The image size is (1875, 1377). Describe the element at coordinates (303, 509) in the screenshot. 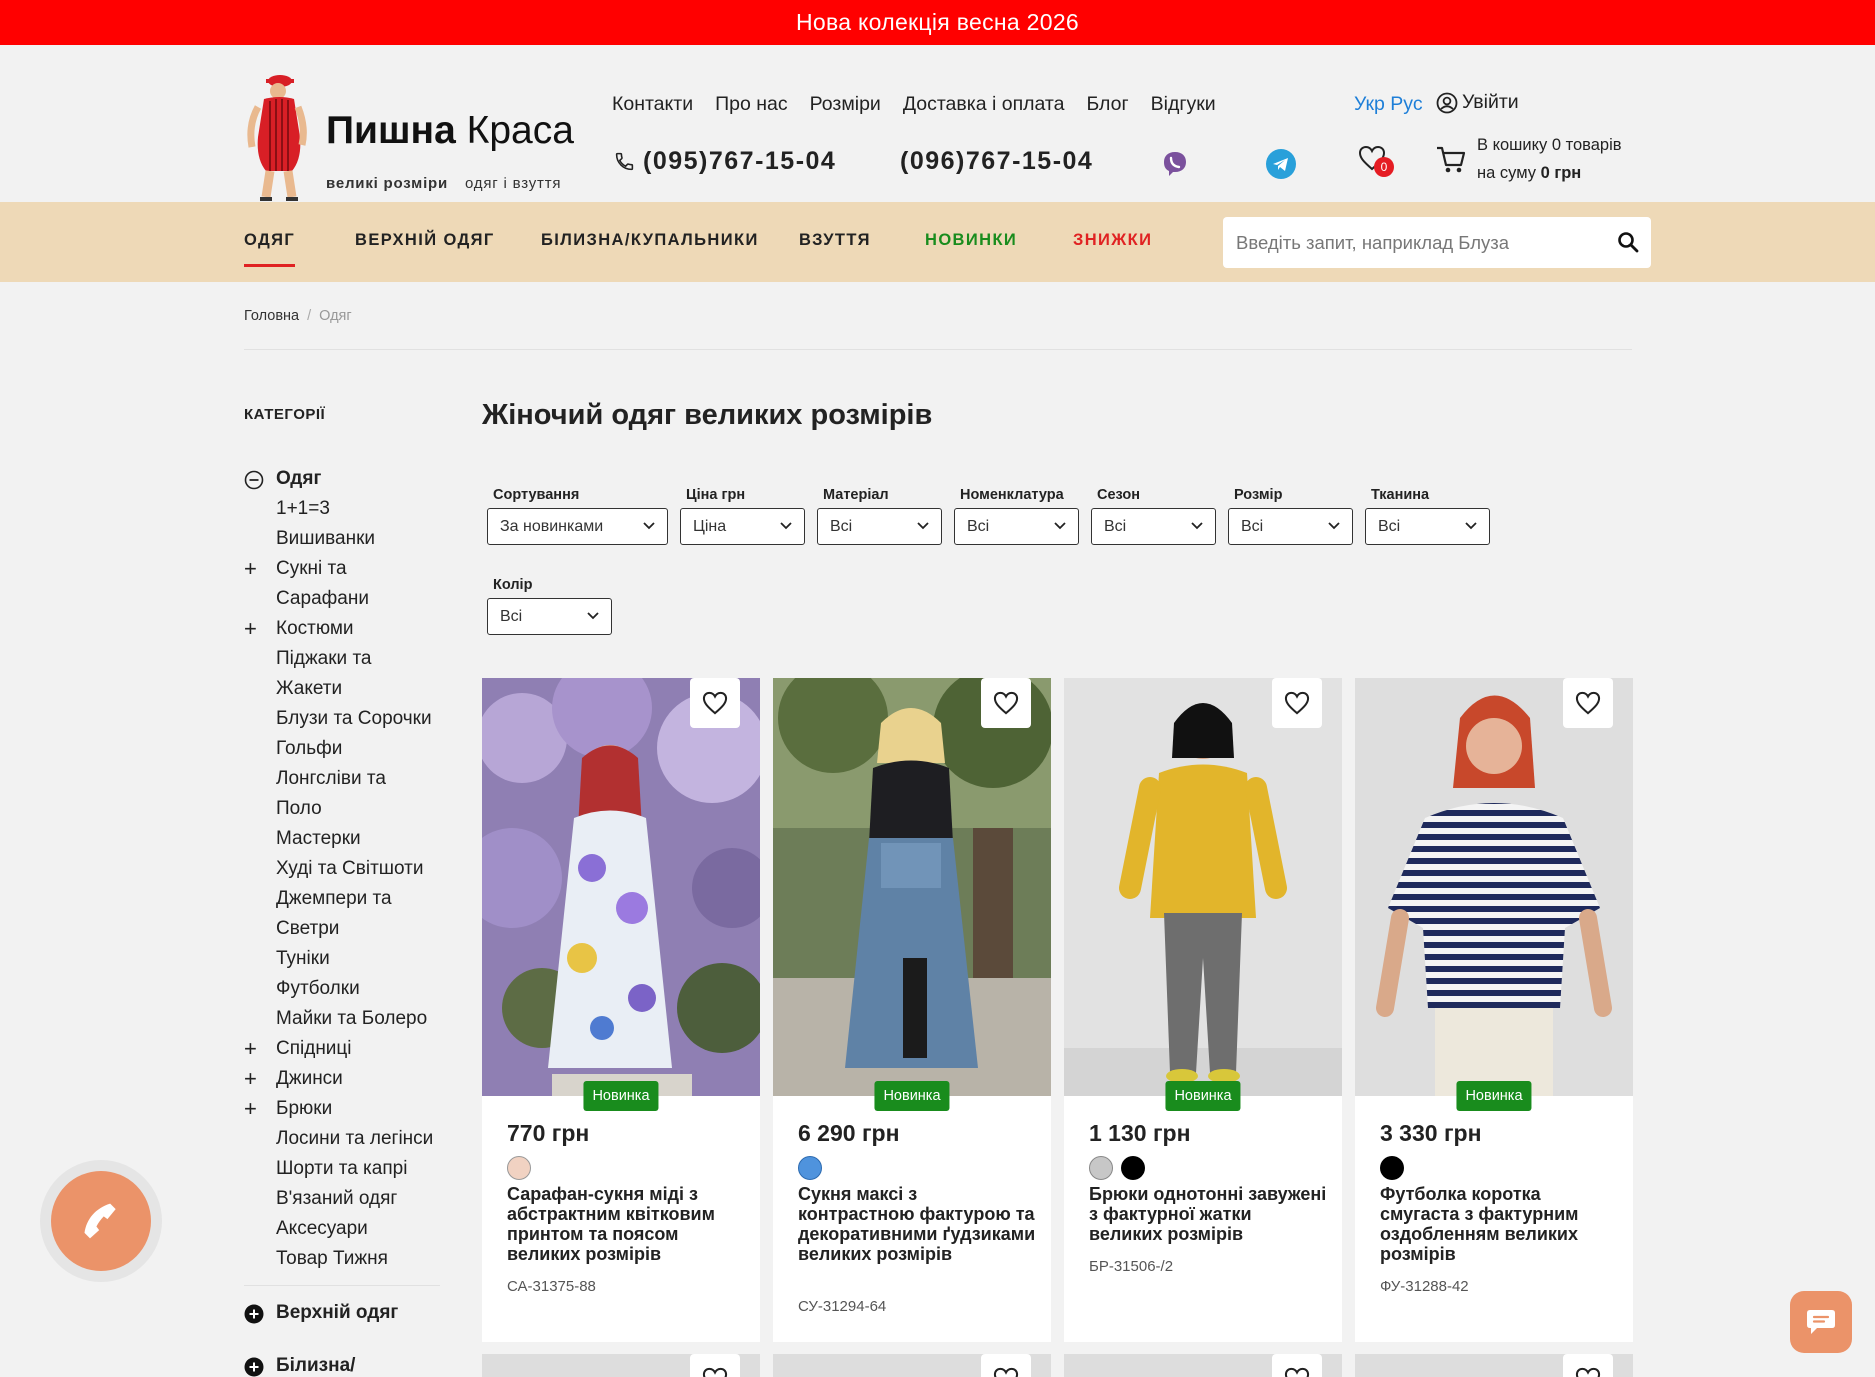

I see `sidebar-item-1plus1: 1+1=3` at that location.